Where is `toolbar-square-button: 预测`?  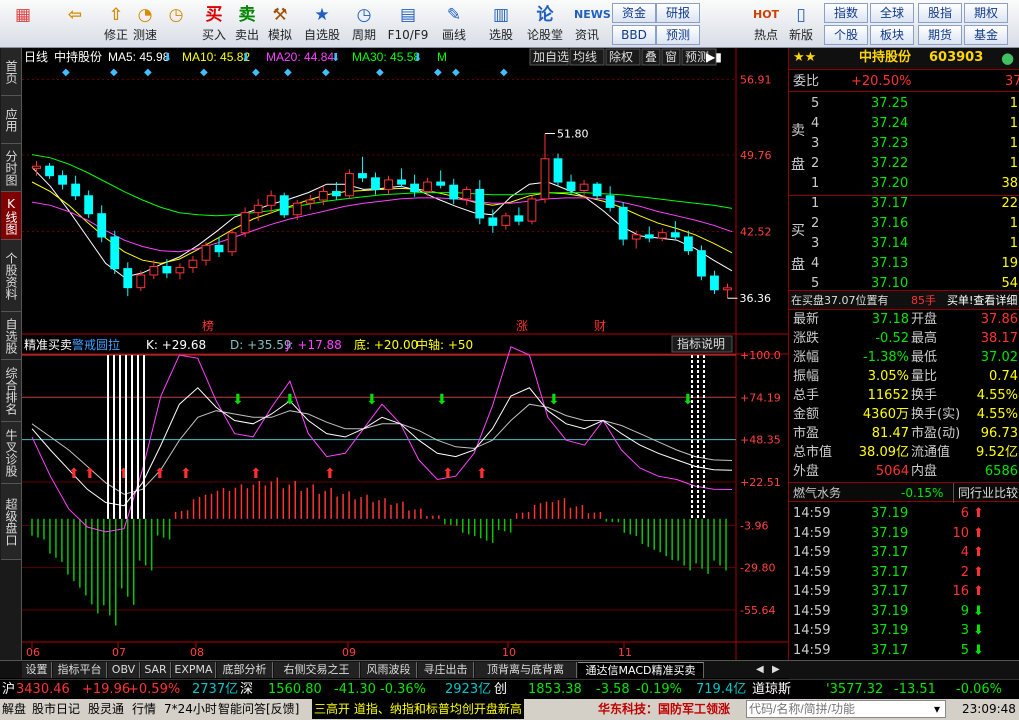
toolbar-square-button: 预测 is located at coordinates (678, 35).